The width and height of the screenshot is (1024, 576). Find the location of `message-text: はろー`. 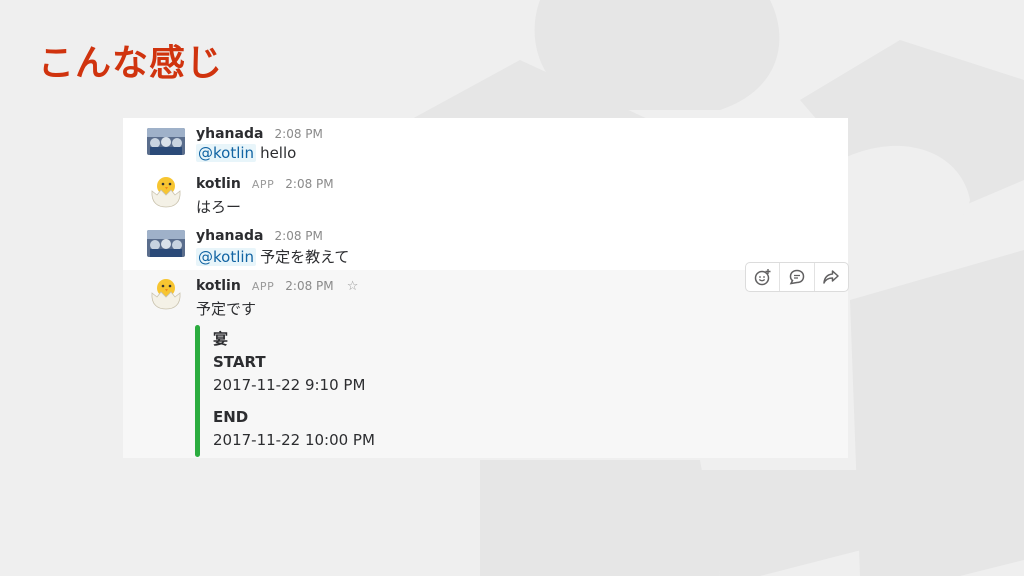

message-text: はろー is located at coordinates (219, 207).